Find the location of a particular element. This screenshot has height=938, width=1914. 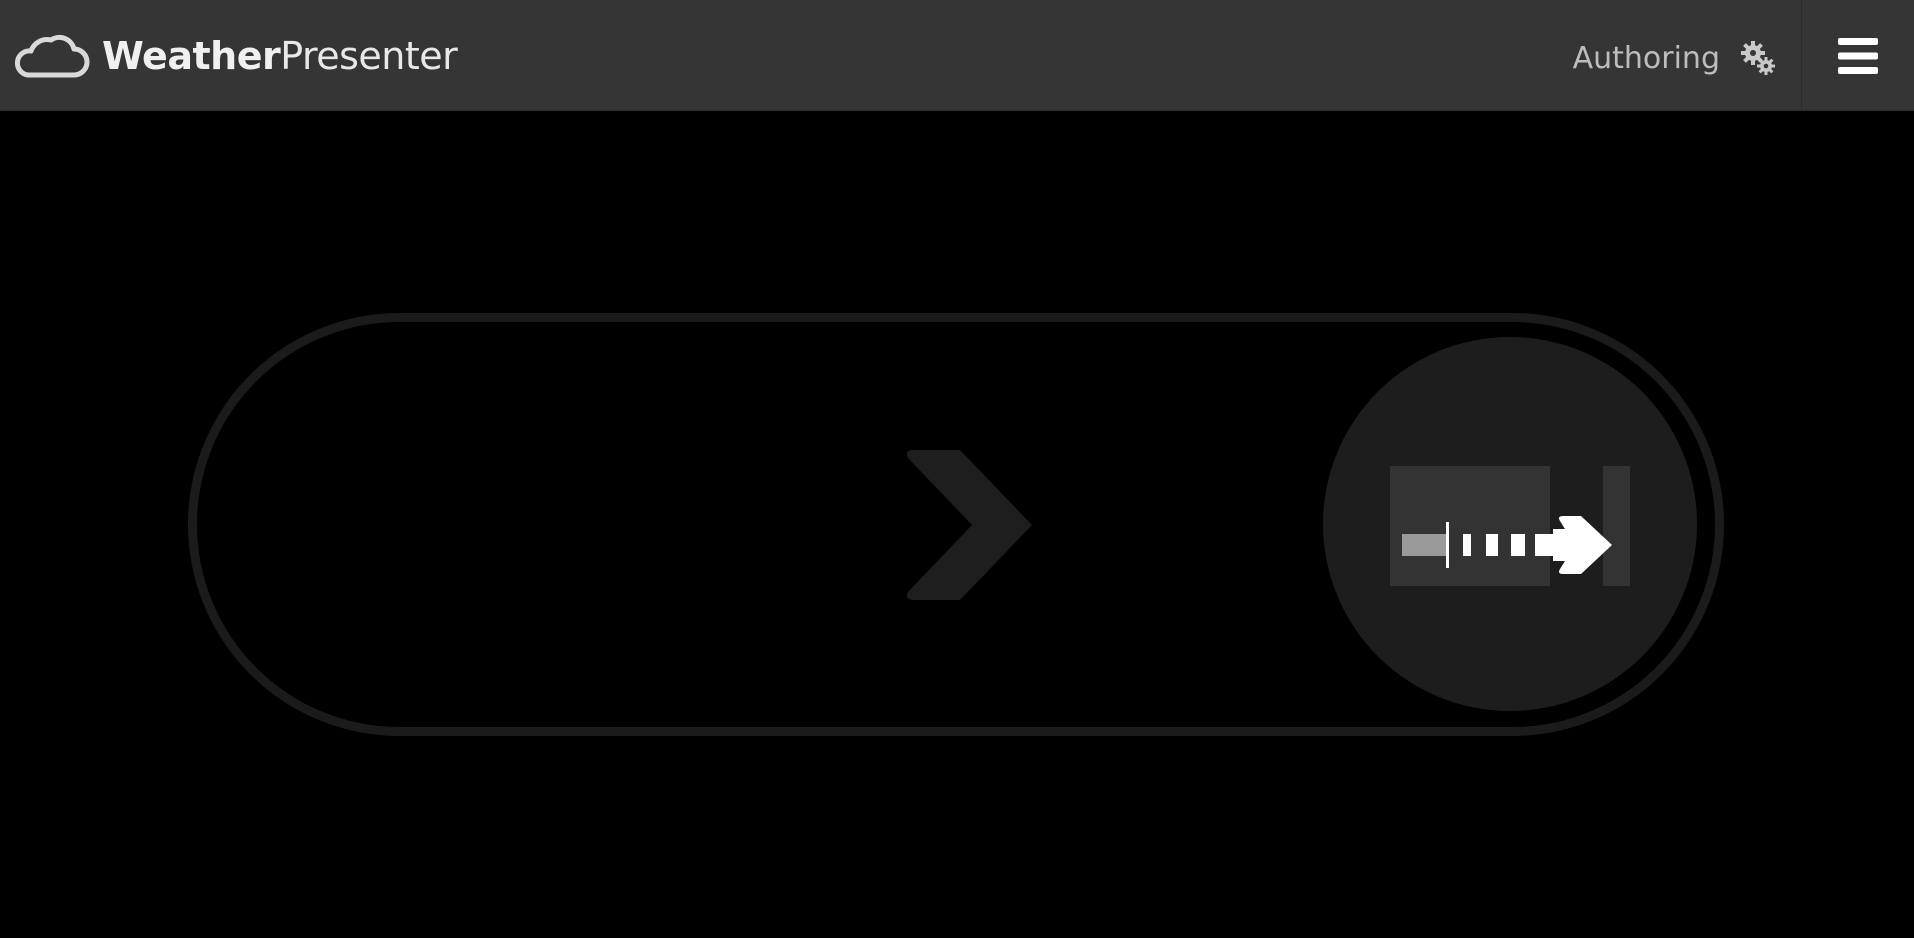

swipe-handle is located at coordinates (1510, 524).